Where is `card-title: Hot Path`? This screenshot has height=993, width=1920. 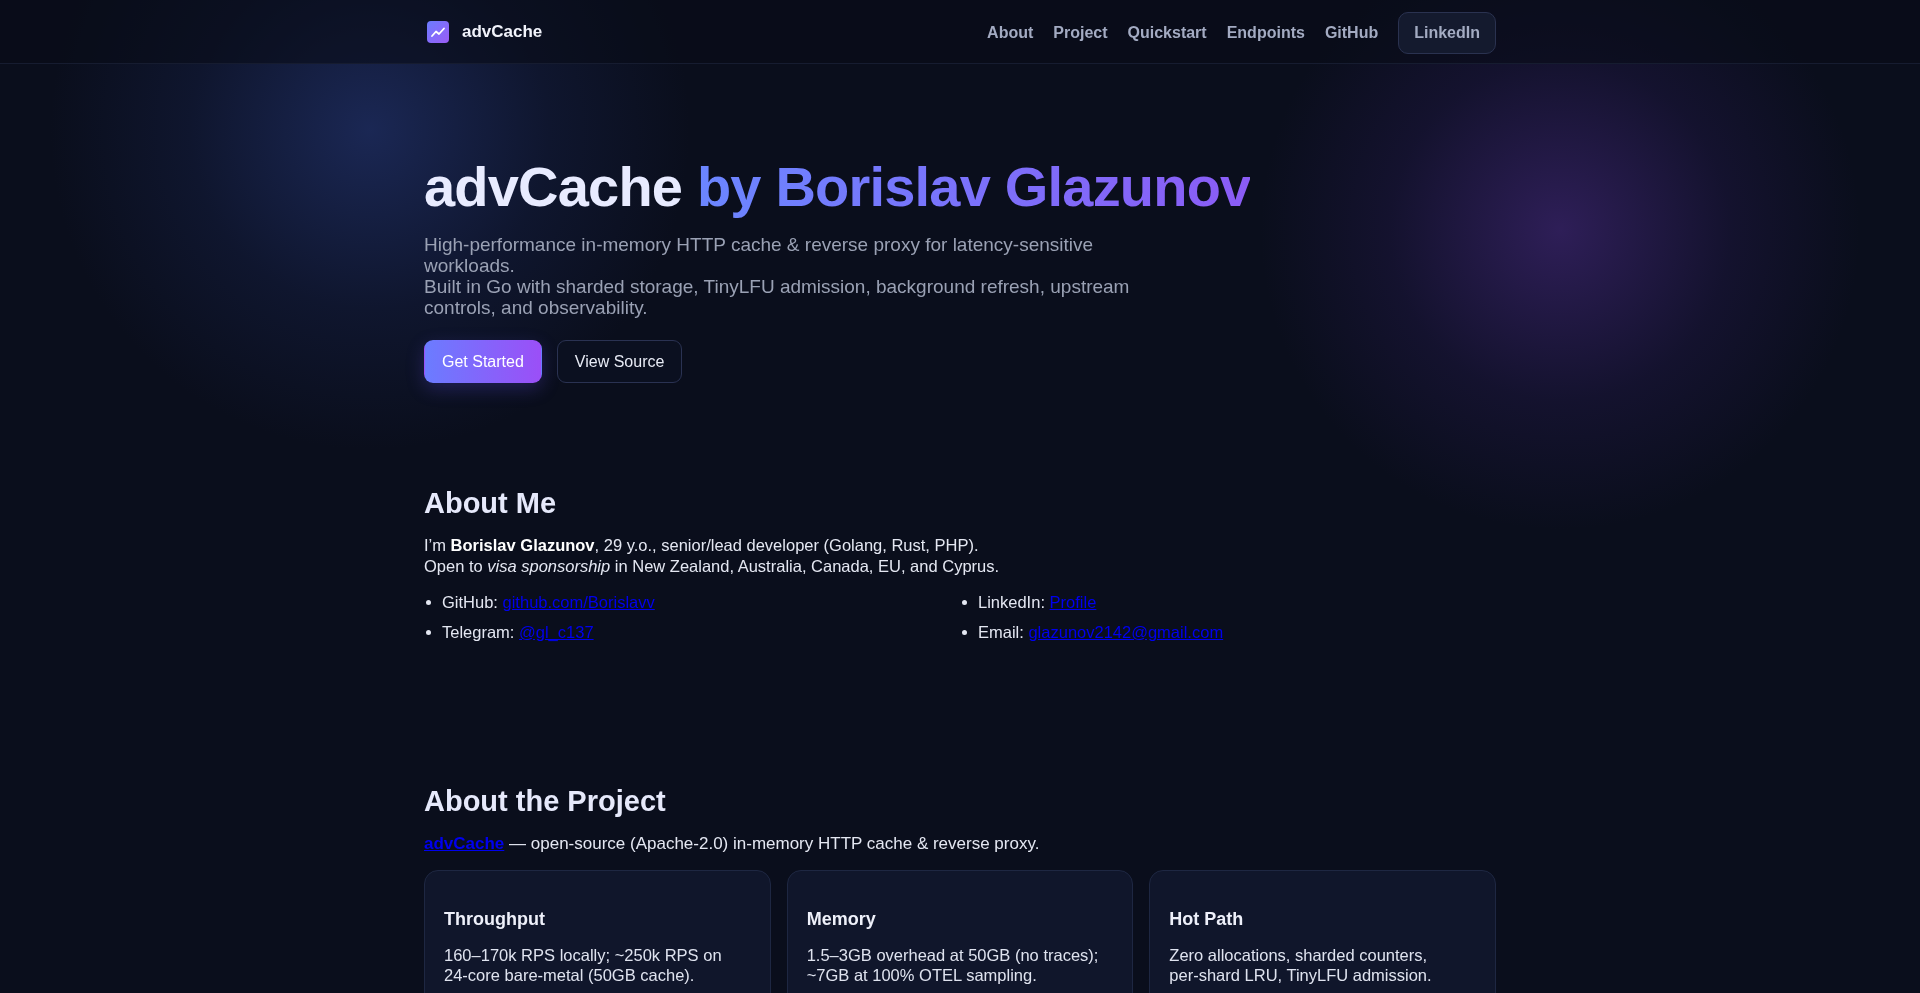
card-title: Hot Path is located at coordinates (1207, 919).